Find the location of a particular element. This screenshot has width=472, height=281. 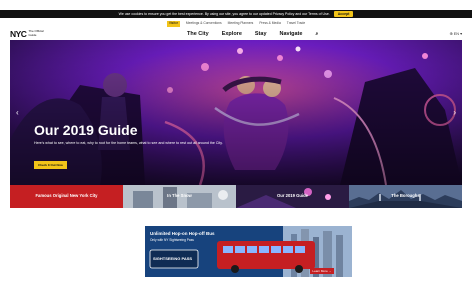

utility-link-planners: Meeting Planners is located at coordinates (241, 24).